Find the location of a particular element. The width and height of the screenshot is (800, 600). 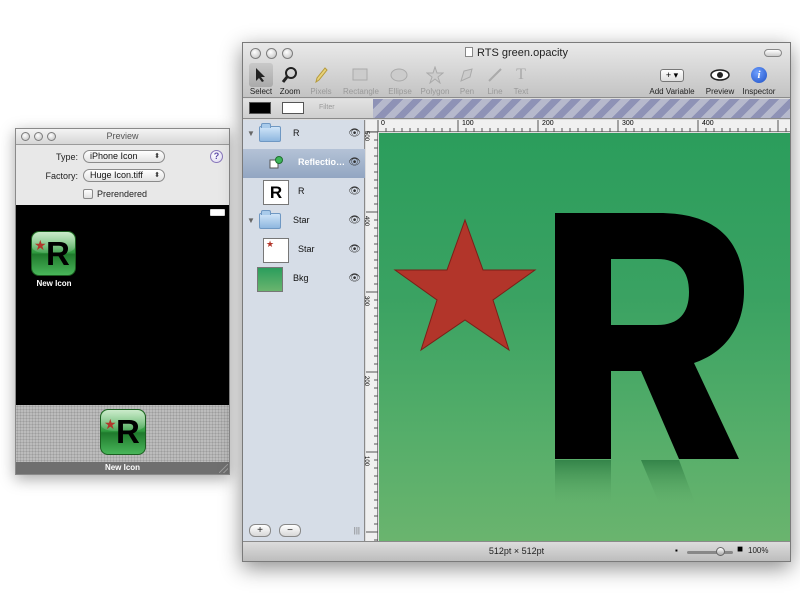

document-title-wrap: RTS green.opacity is located at coordinates (516, 53).